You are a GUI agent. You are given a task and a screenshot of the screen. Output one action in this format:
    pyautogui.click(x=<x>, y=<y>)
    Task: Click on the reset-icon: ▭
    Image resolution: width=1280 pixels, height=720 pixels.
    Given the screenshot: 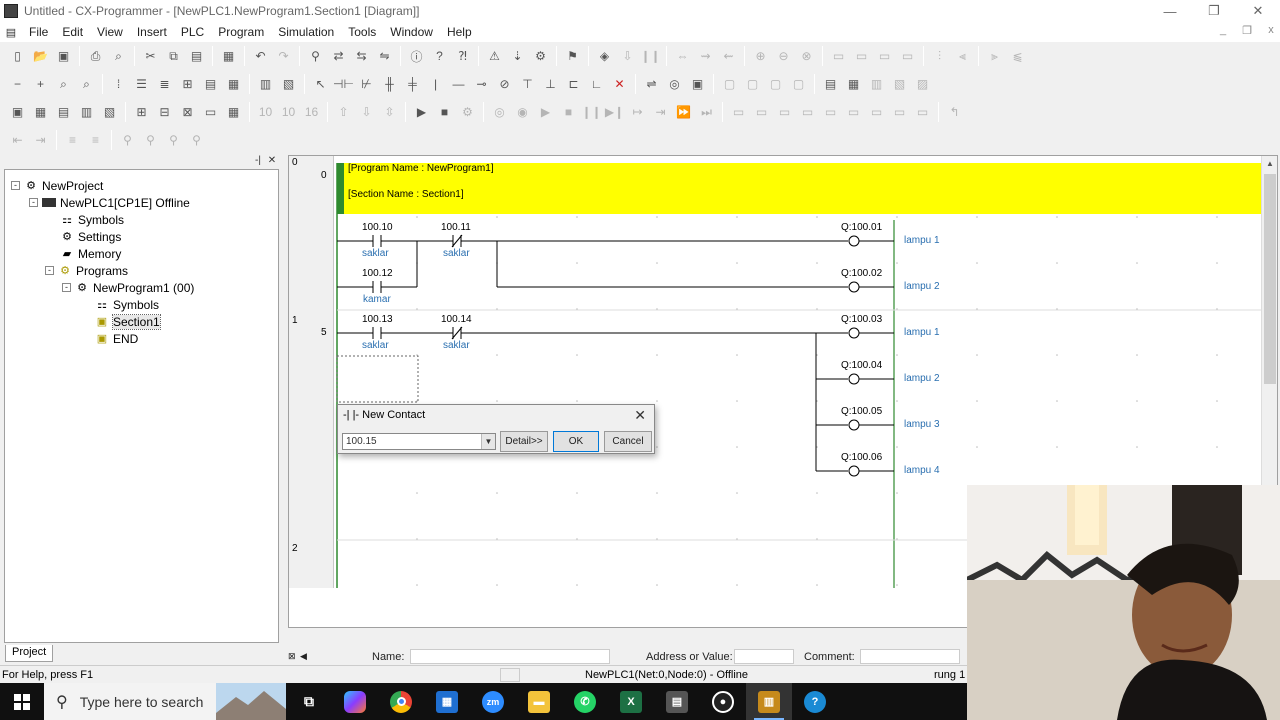 What is the action you would take?
    pyautogui.click(x=862, y=56)
    